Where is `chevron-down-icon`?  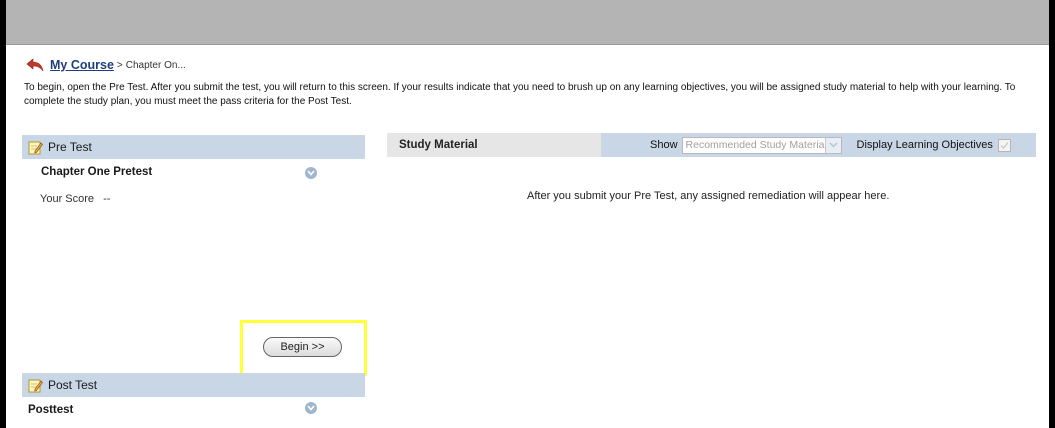
chevron-down-icon is located at coordinates (832, 145).